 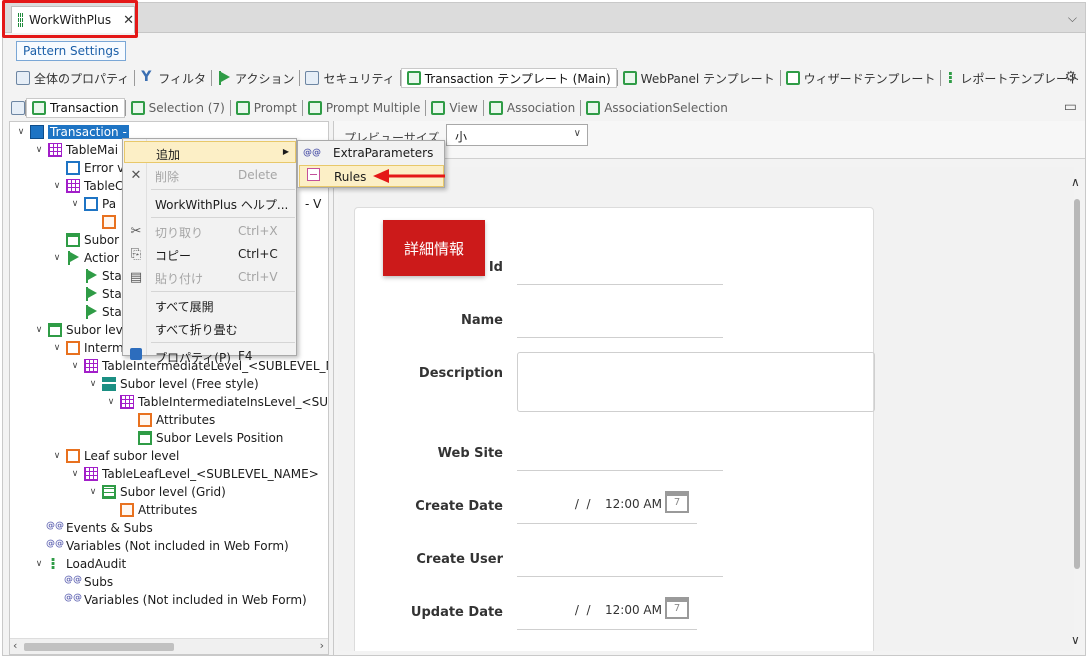 What do you see at coordinates (699, 78) in the screenshot?
I see `toolbar-item: WebPanel テンプレート` at bounding box center [699, 78].